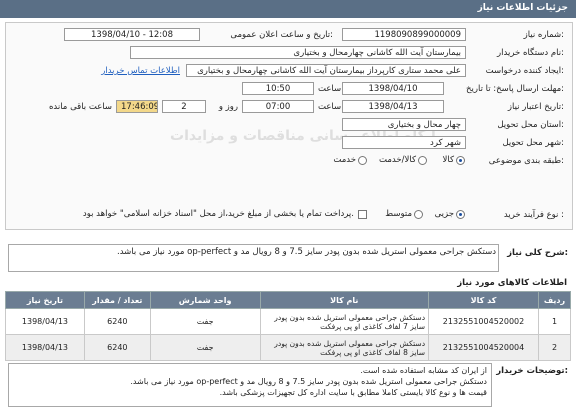 The height and width of the screenshot is (407, 576). Describe the element at coordinates (281, 35) in the screenshot. I see `announce-datetime-label: تاریخ و ساعت اعلان عمومی:` at that location.